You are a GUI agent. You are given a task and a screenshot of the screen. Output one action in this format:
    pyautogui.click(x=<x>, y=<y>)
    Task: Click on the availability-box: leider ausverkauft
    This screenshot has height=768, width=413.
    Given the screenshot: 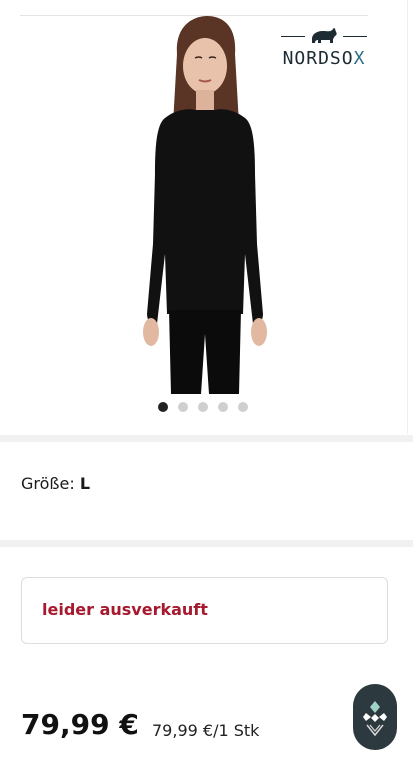 What is the action you would take?
    pyautogui.click(x=204, y=610)
    